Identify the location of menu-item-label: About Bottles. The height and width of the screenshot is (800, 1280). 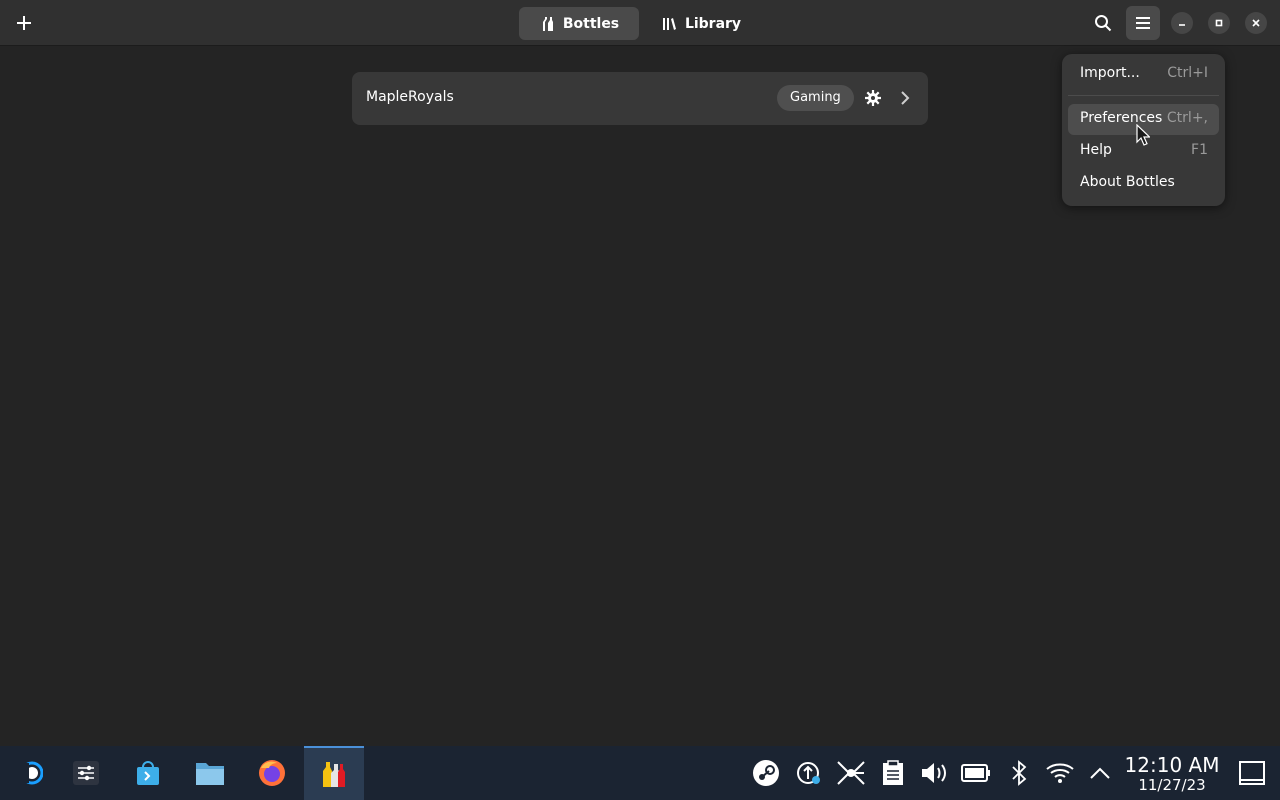
(1127, 182).